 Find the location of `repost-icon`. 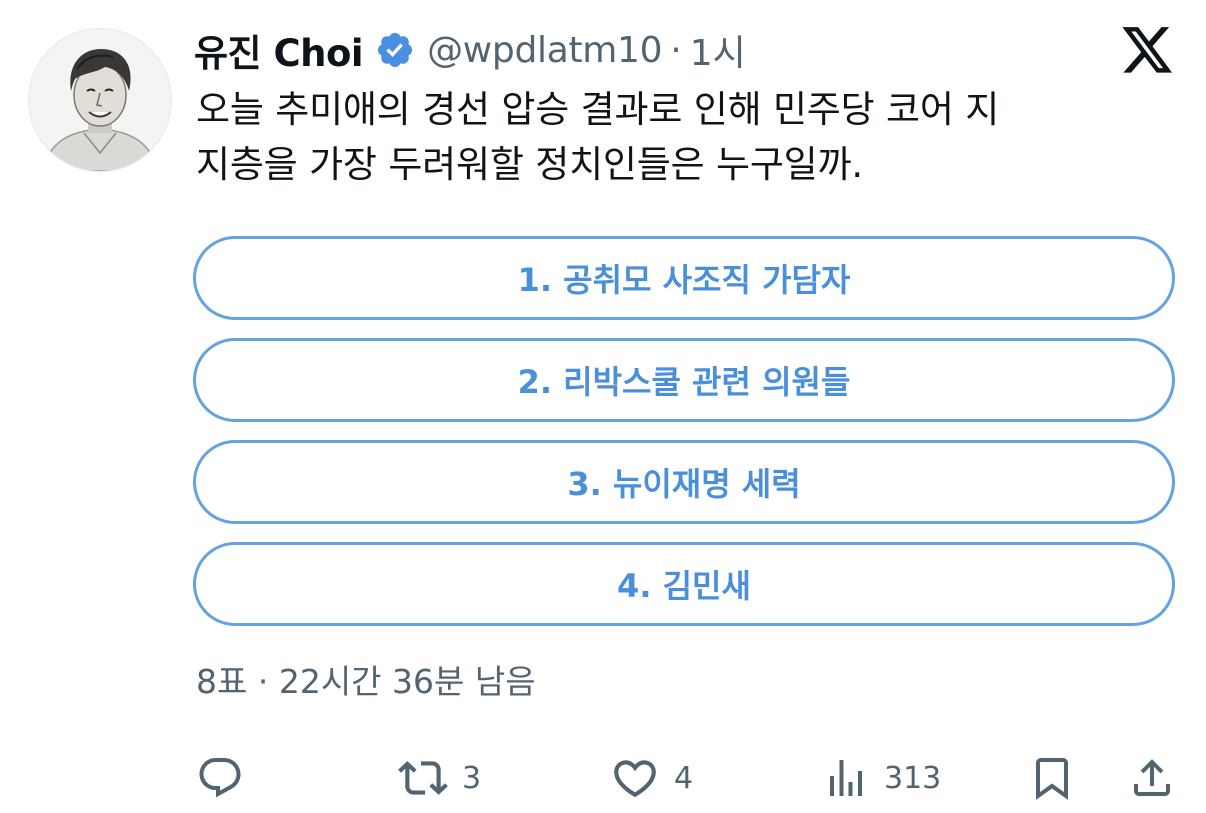

repost-icon is located at coordinates (423, 778).